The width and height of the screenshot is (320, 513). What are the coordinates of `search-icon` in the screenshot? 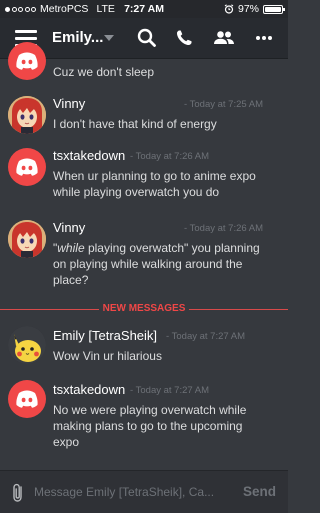 It's located at (147, 38).